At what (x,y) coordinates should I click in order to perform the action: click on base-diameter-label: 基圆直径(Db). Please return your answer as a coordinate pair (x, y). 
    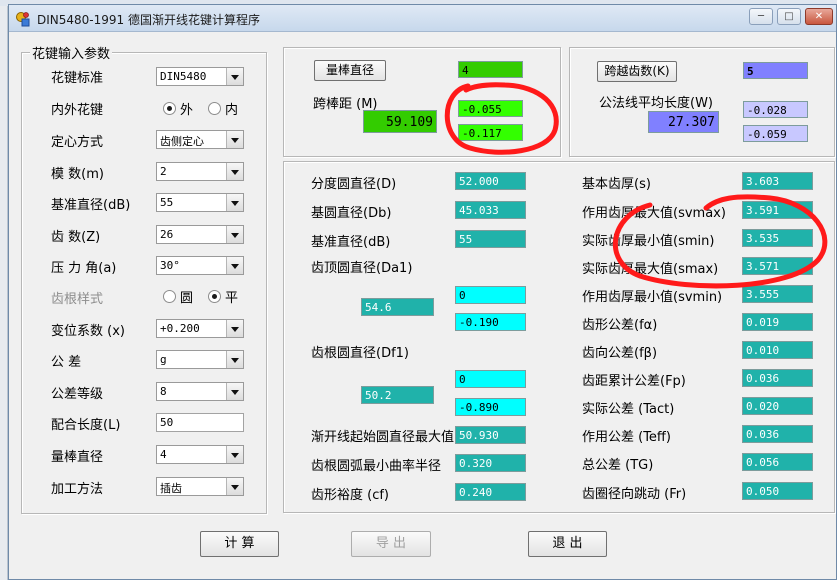
    Looking at the image, I should click on (351, 213).